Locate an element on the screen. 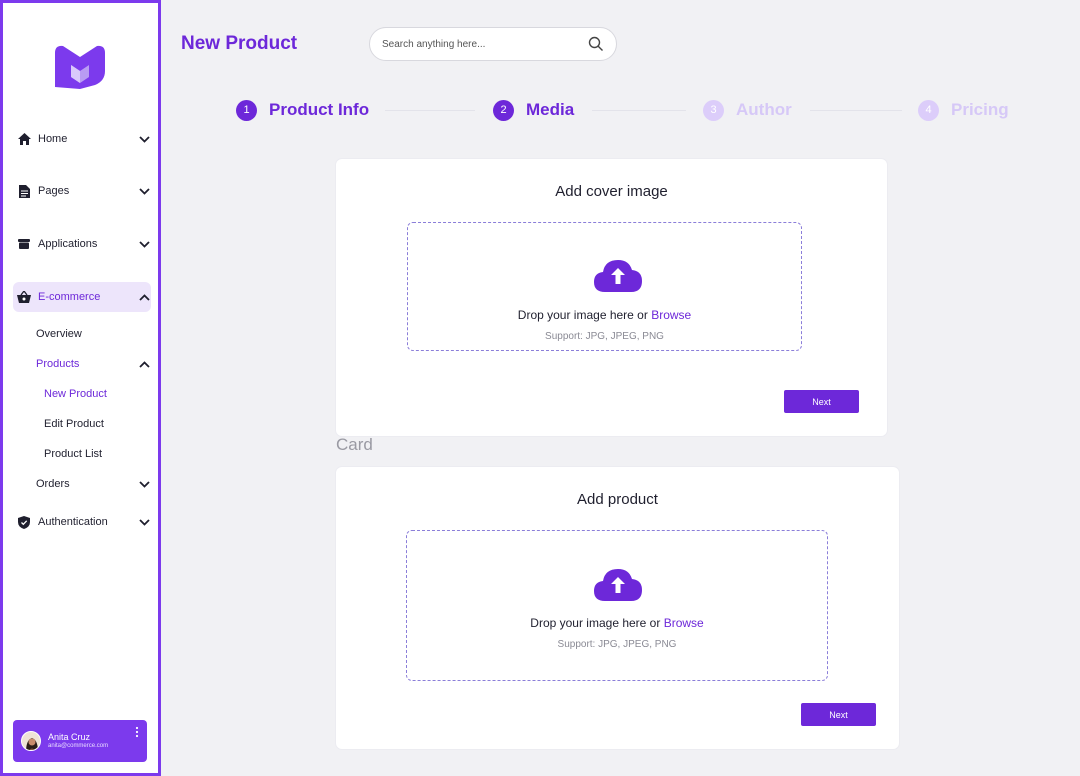 This screenshot has width=1080, height=776. user-email: anita@commerce.com is located at coordinates (78, 745).